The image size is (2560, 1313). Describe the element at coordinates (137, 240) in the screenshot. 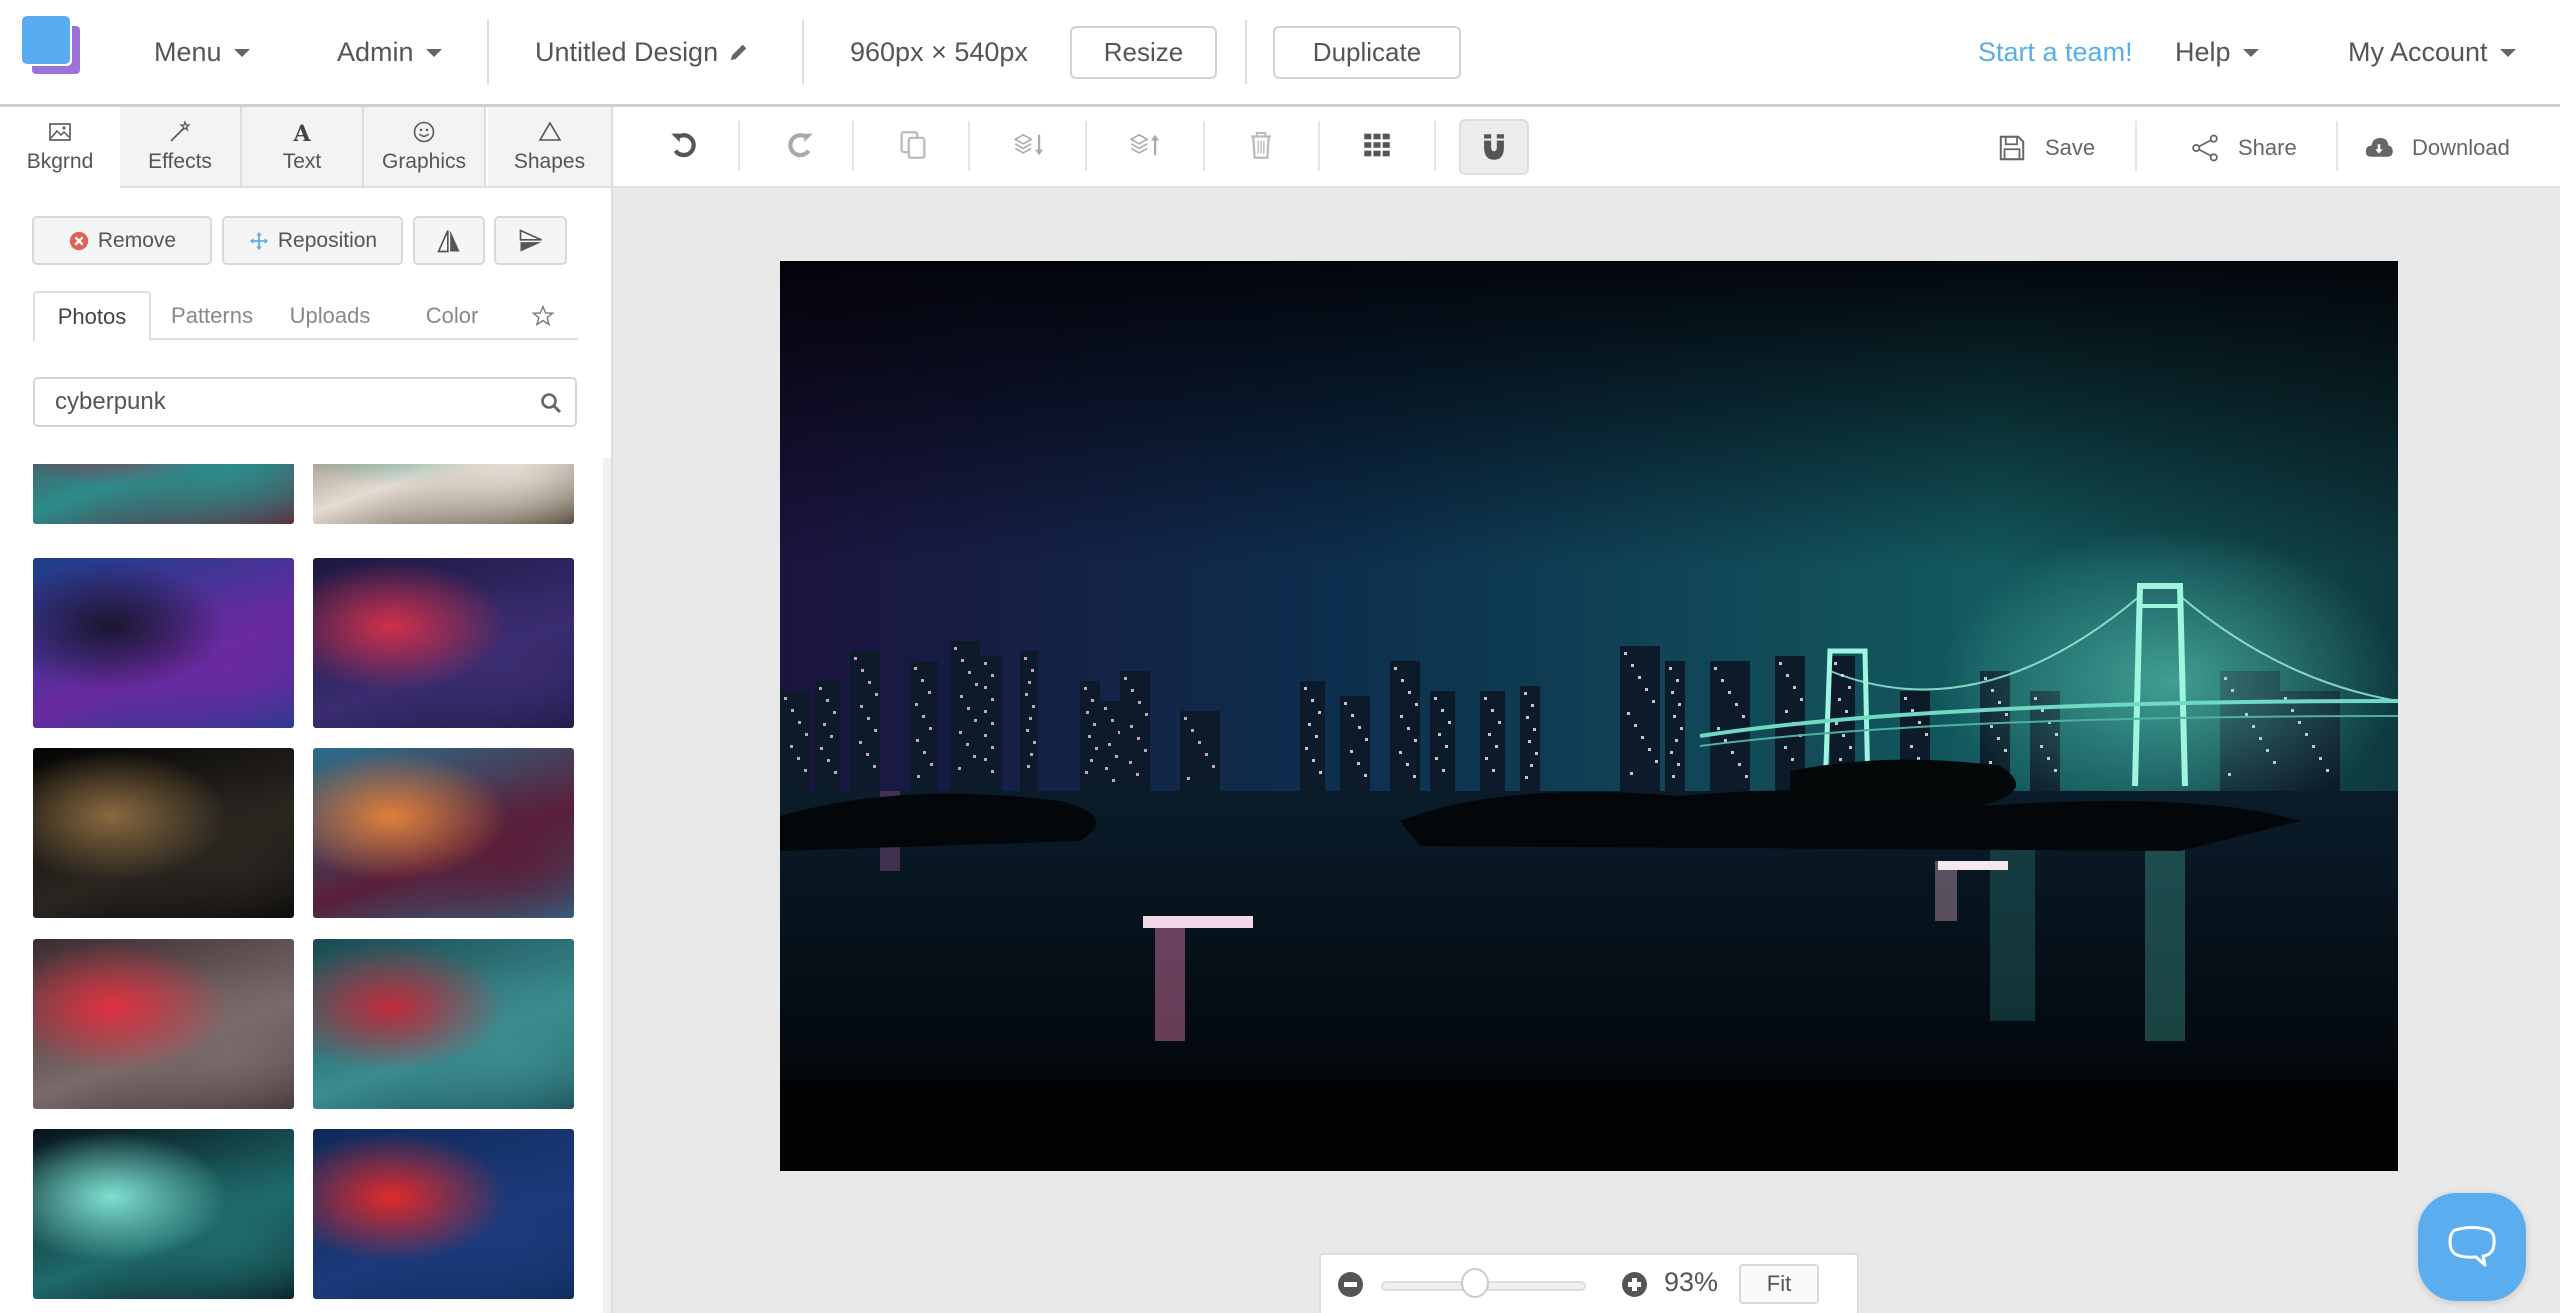

I see `remove-label: Remove` at that location.